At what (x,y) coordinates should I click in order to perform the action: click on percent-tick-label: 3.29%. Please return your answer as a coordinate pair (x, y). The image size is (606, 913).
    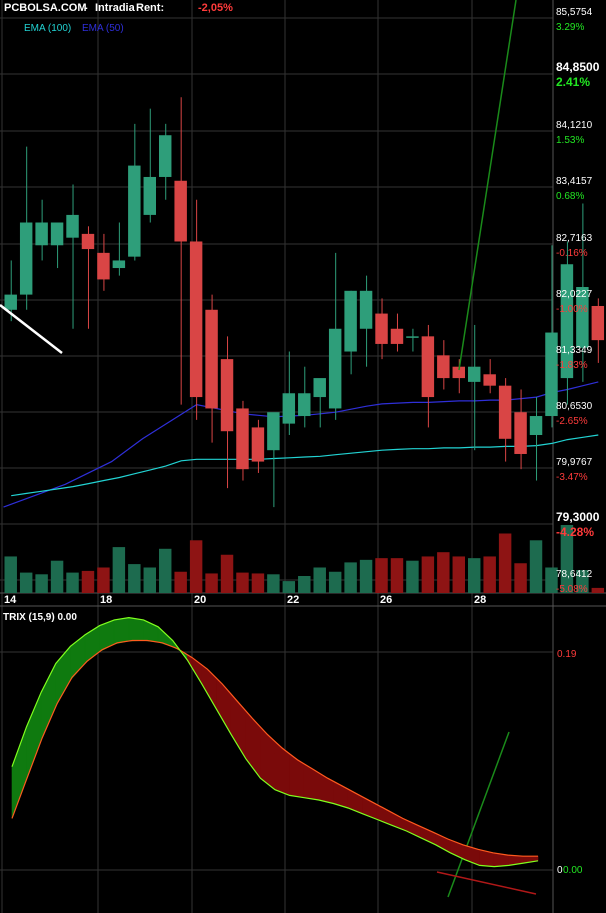
    Looking at the image, I should click on (570, 27).